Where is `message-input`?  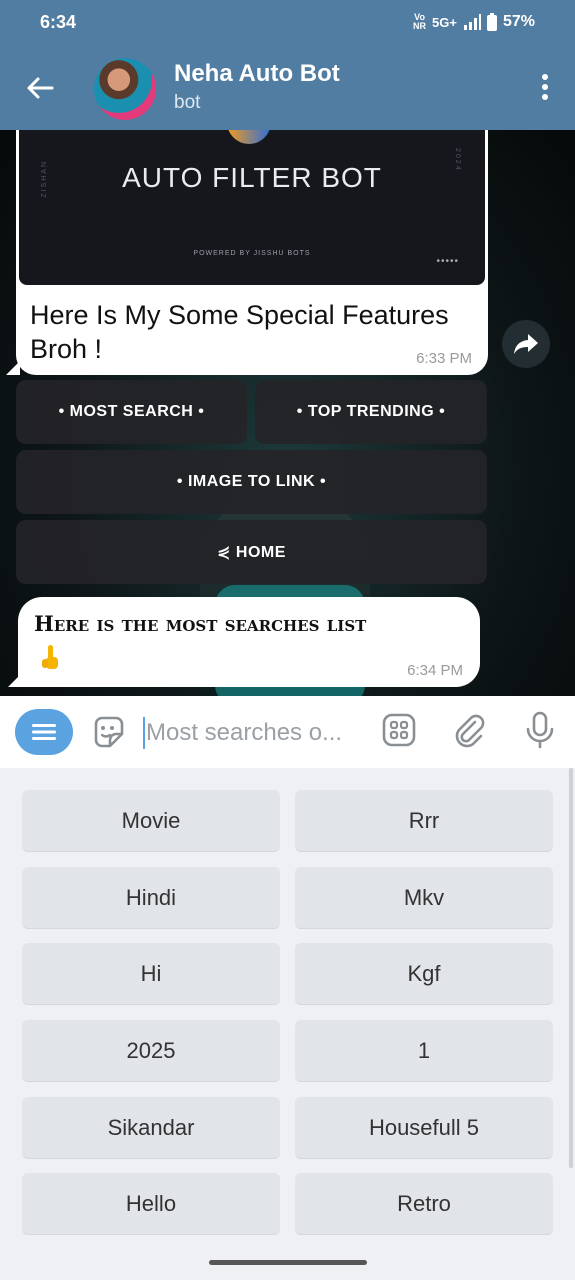
message-input is located at coordinates (252, 733).